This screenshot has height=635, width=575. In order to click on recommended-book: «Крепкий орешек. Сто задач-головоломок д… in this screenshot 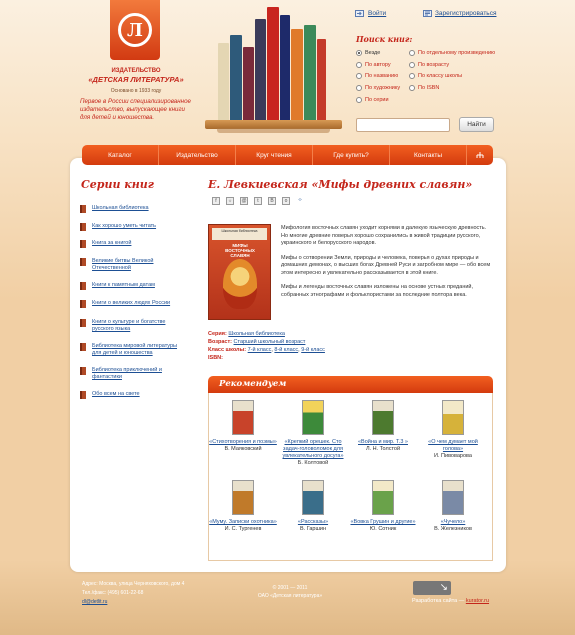, I will do `click(313, 433)`.